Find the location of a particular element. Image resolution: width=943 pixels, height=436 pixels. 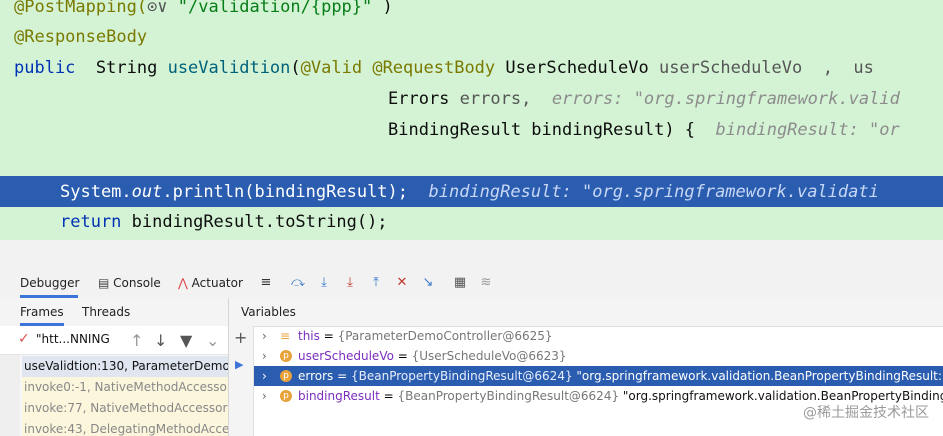

frame-item: useValidtion:130, ParameterDemoC is located at coordinates (125, 366).